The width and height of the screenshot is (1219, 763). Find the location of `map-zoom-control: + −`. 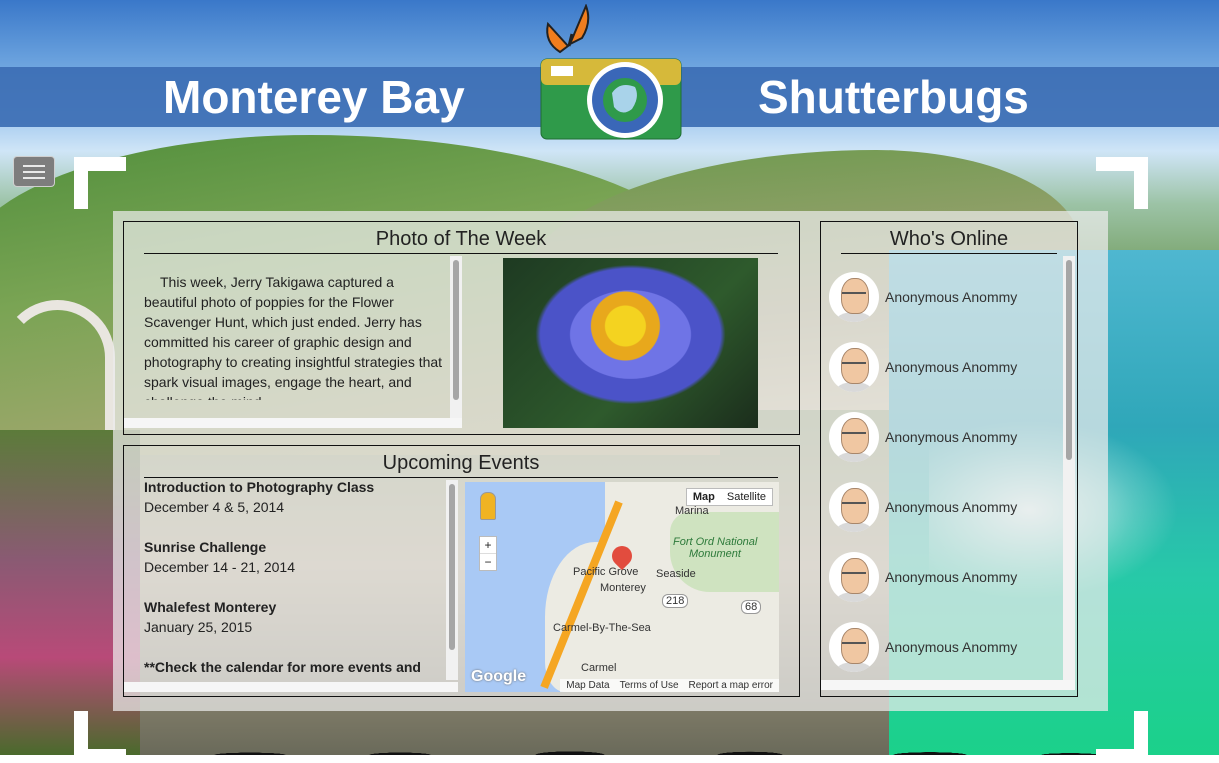

map-zoom-control: + − is located at coordinates (488, 553).